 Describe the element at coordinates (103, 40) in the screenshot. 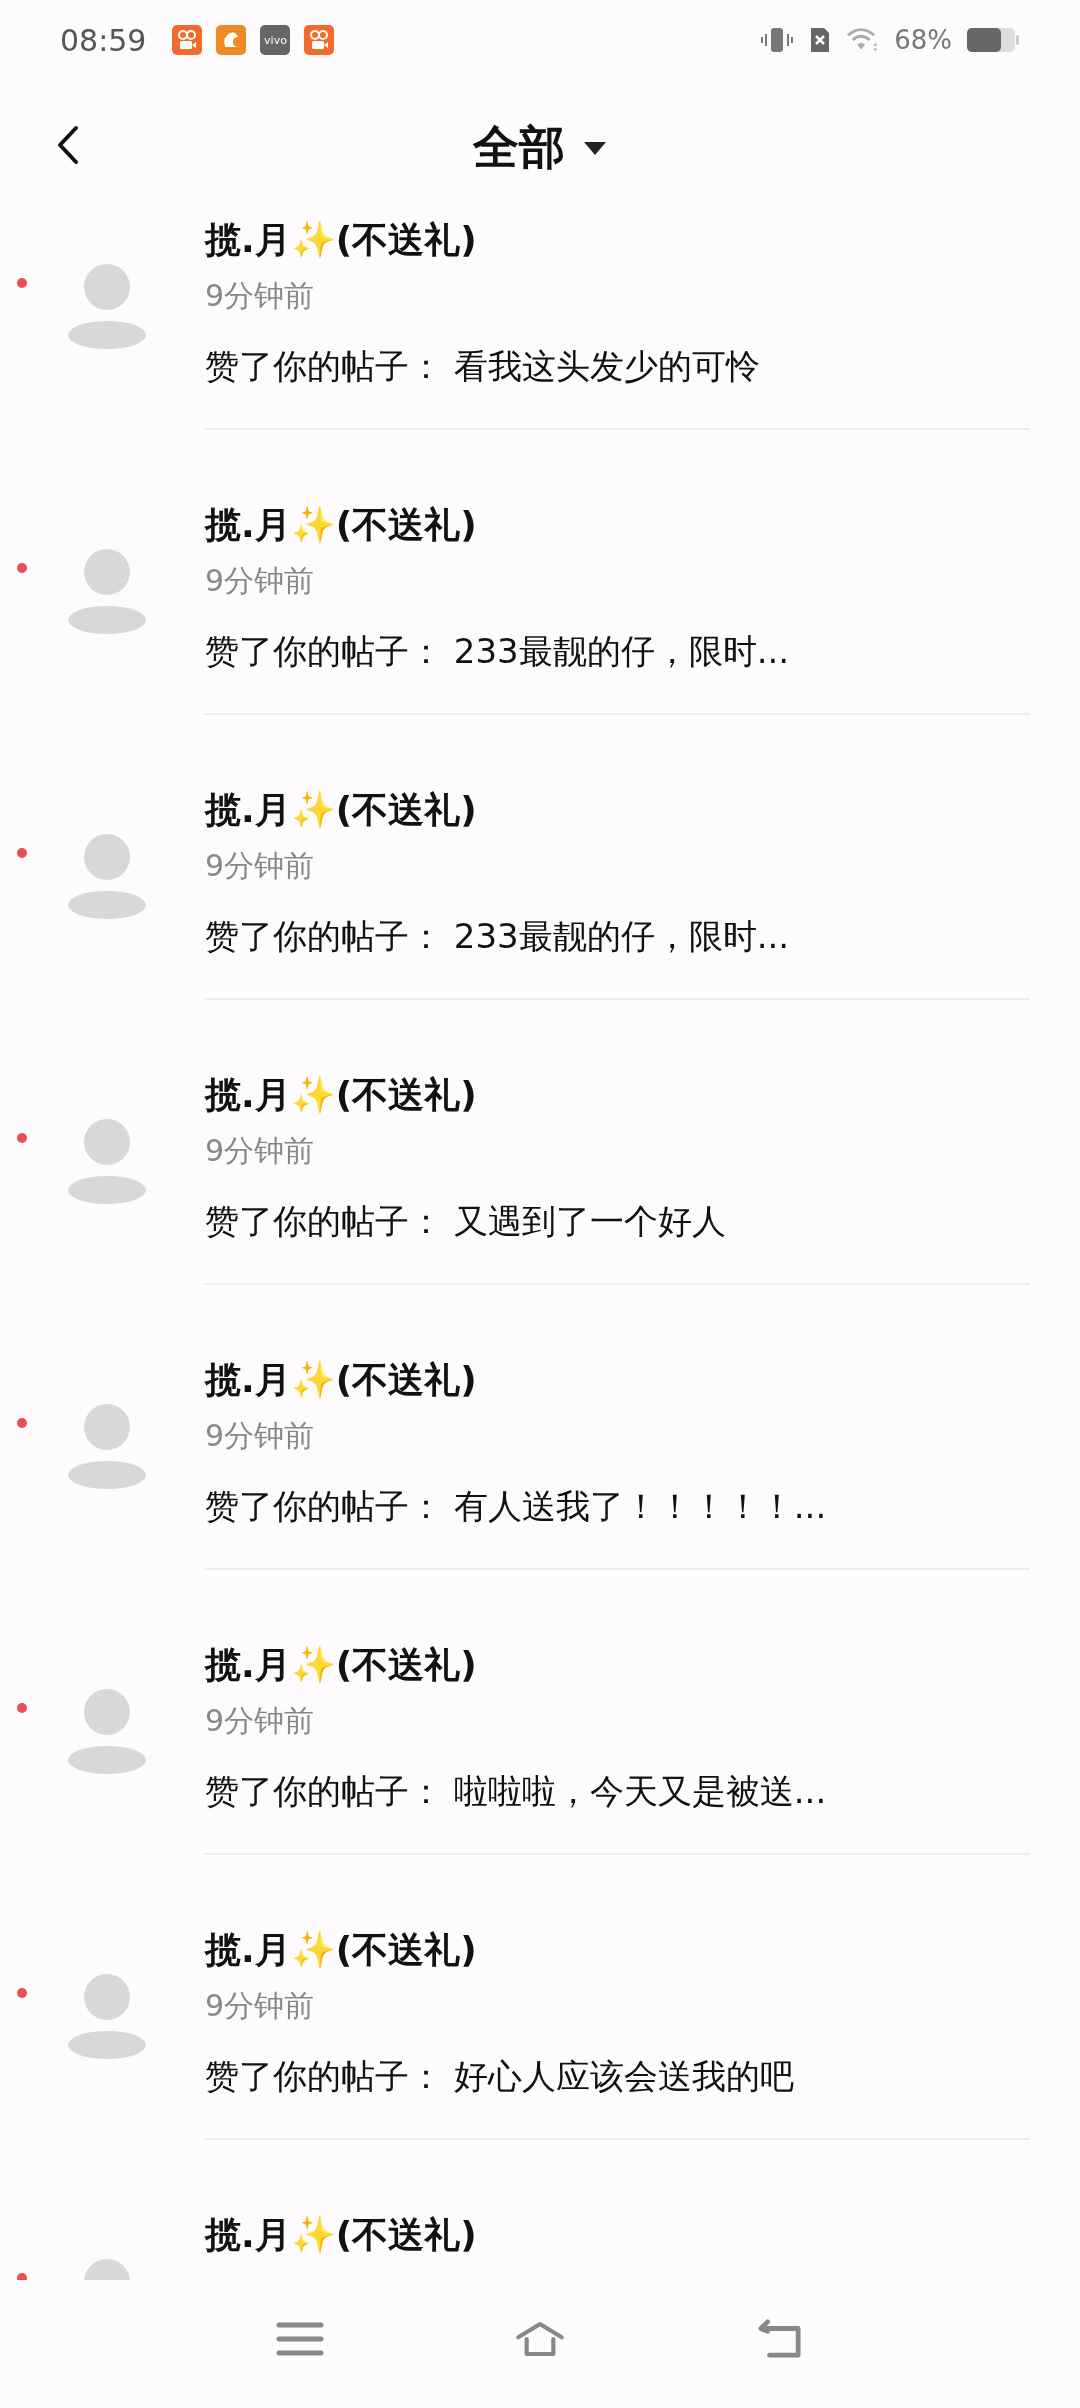

I see `status-time: 08:59` at that location.